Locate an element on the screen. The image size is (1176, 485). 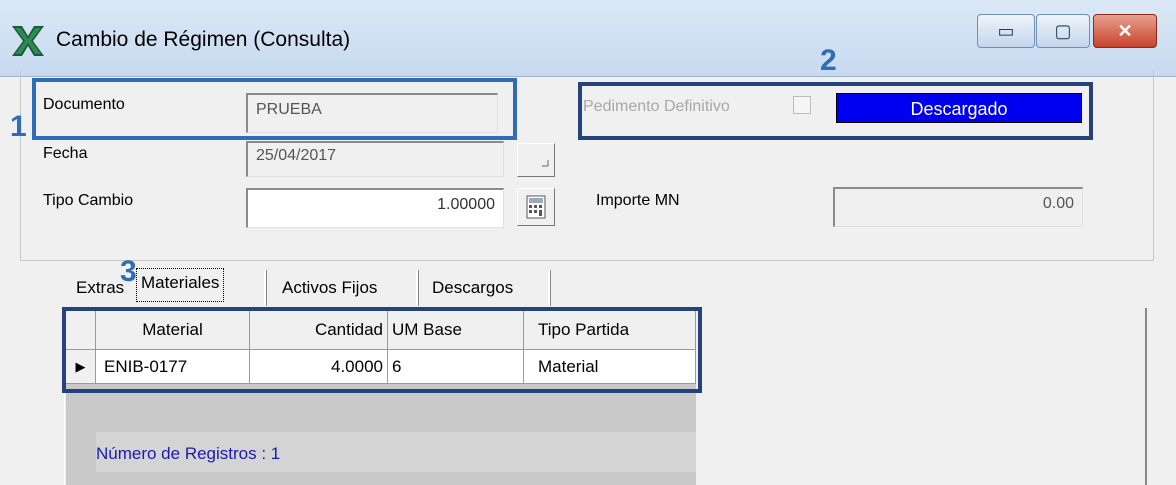
app-logo-icon is located at coordinates (28, 41).